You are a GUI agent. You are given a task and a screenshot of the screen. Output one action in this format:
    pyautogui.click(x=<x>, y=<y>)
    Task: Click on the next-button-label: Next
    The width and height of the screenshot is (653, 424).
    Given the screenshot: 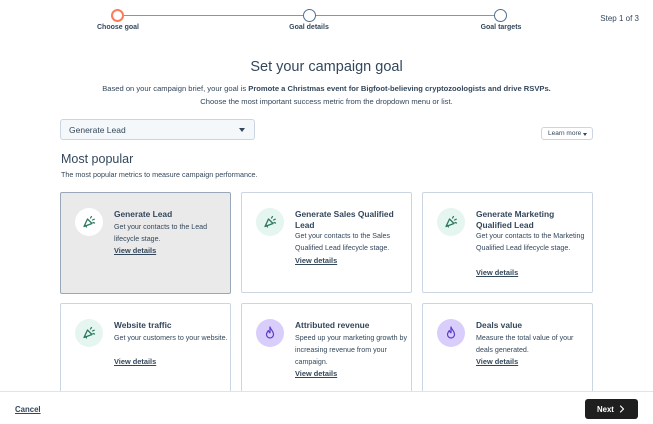 What is the action you would take?
    pyautogui.click(x=605, y=409)
    